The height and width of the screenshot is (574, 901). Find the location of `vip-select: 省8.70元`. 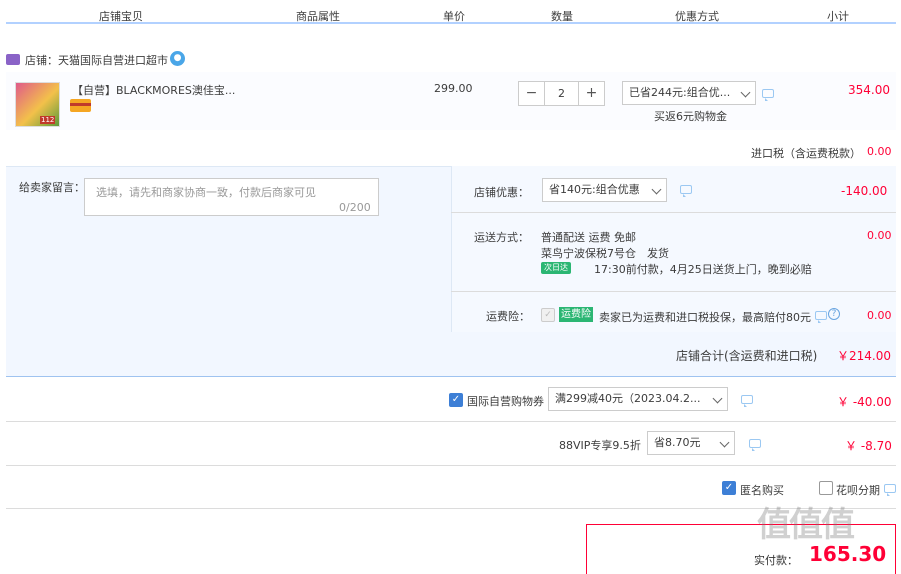

vip-select: 省8.70元 is located at coordinates (691, 443).